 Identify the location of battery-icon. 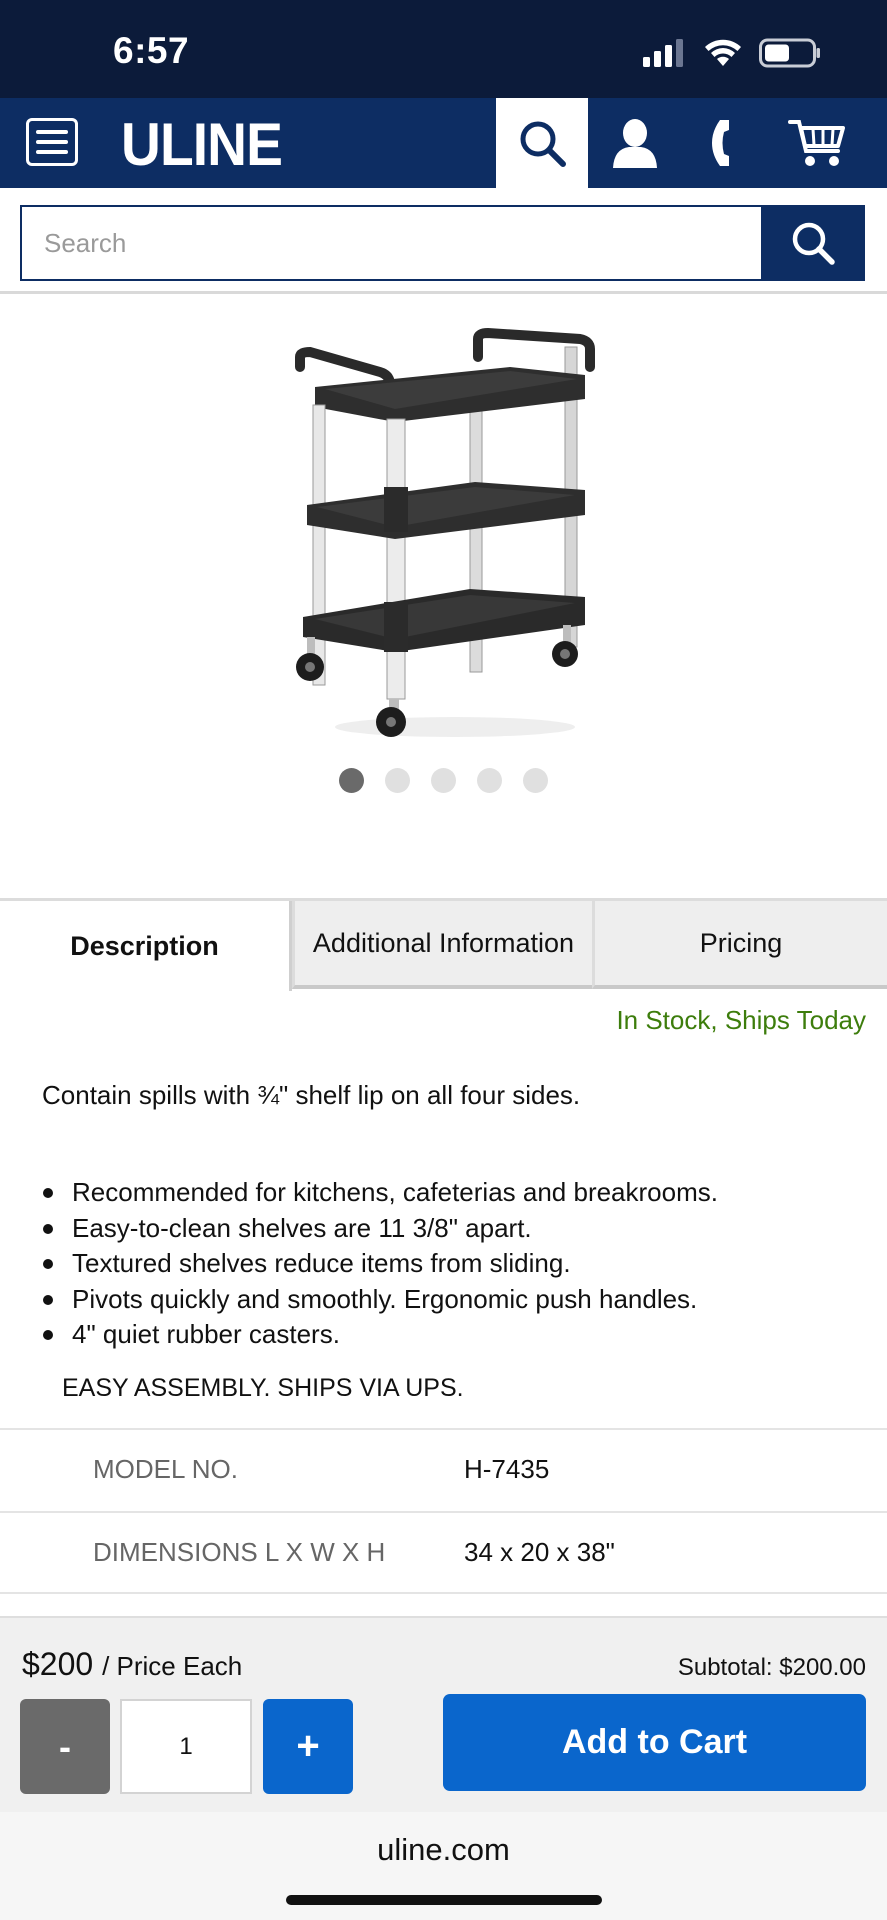
(789, 53).